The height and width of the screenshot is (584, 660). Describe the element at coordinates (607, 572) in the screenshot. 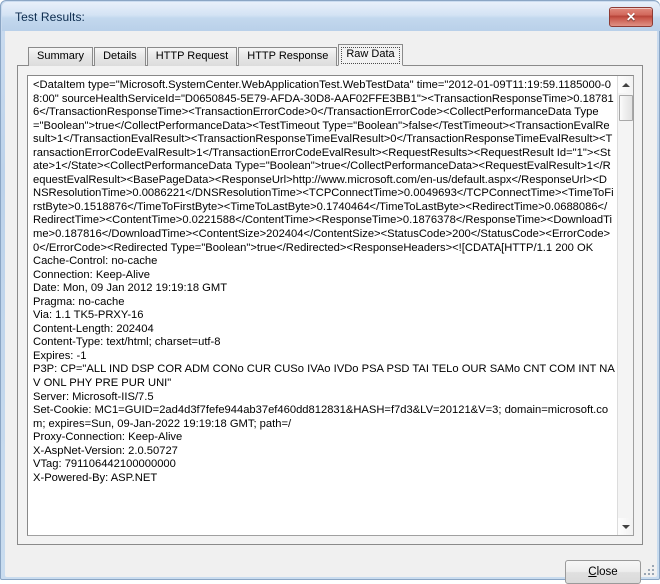

I see `close-button-label: lose` at that location.